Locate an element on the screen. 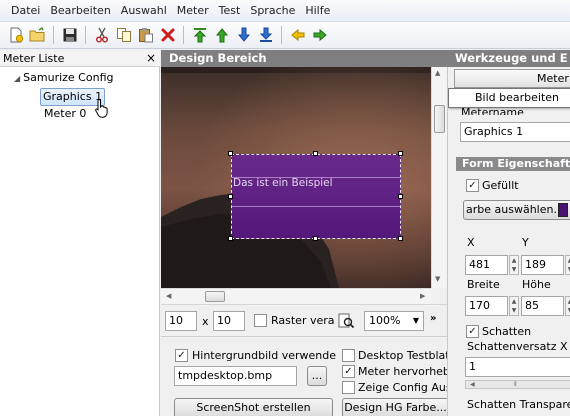  save-icon is located at coordinates (69, 35).